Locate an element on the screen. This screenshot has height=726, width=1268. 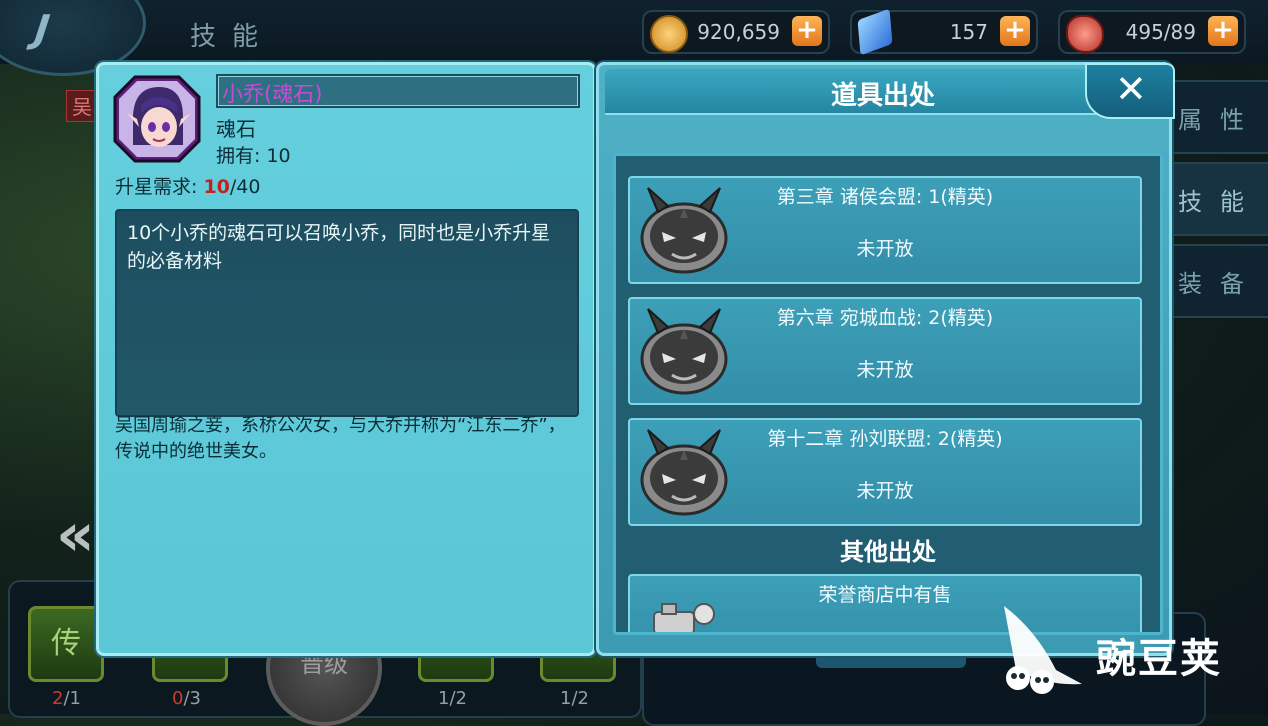
tab-attributes: 属性 is located at coordinates (1214, 117).